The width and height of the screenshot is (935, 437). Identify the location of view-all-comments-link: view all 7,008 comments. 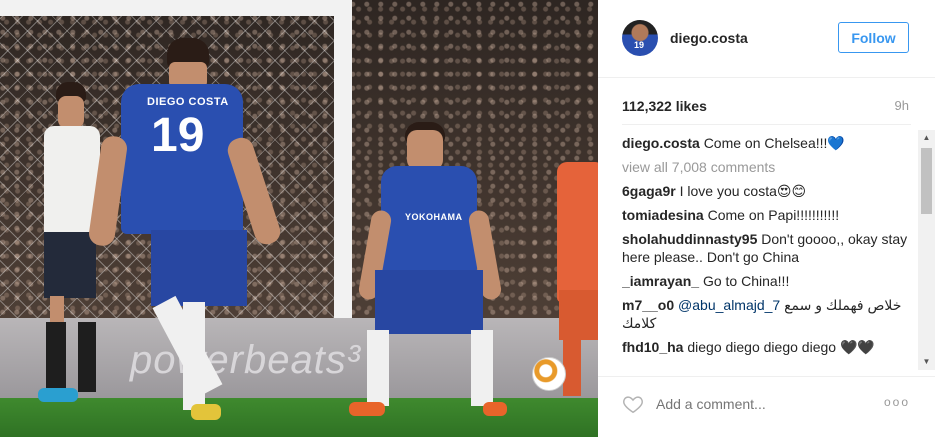
(767, 167).